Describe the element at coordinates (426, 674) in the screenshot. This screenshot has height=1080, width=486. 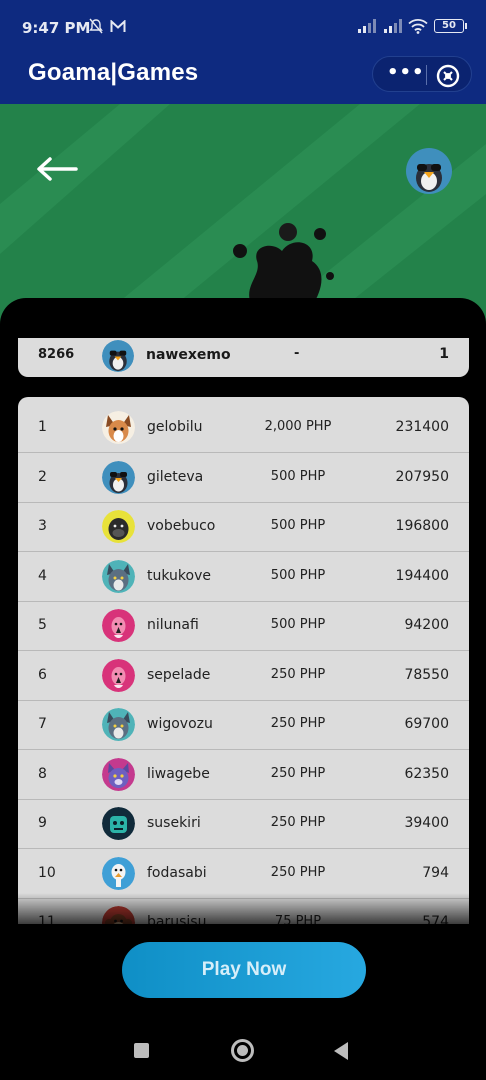
I see `score: 78550` at that location.